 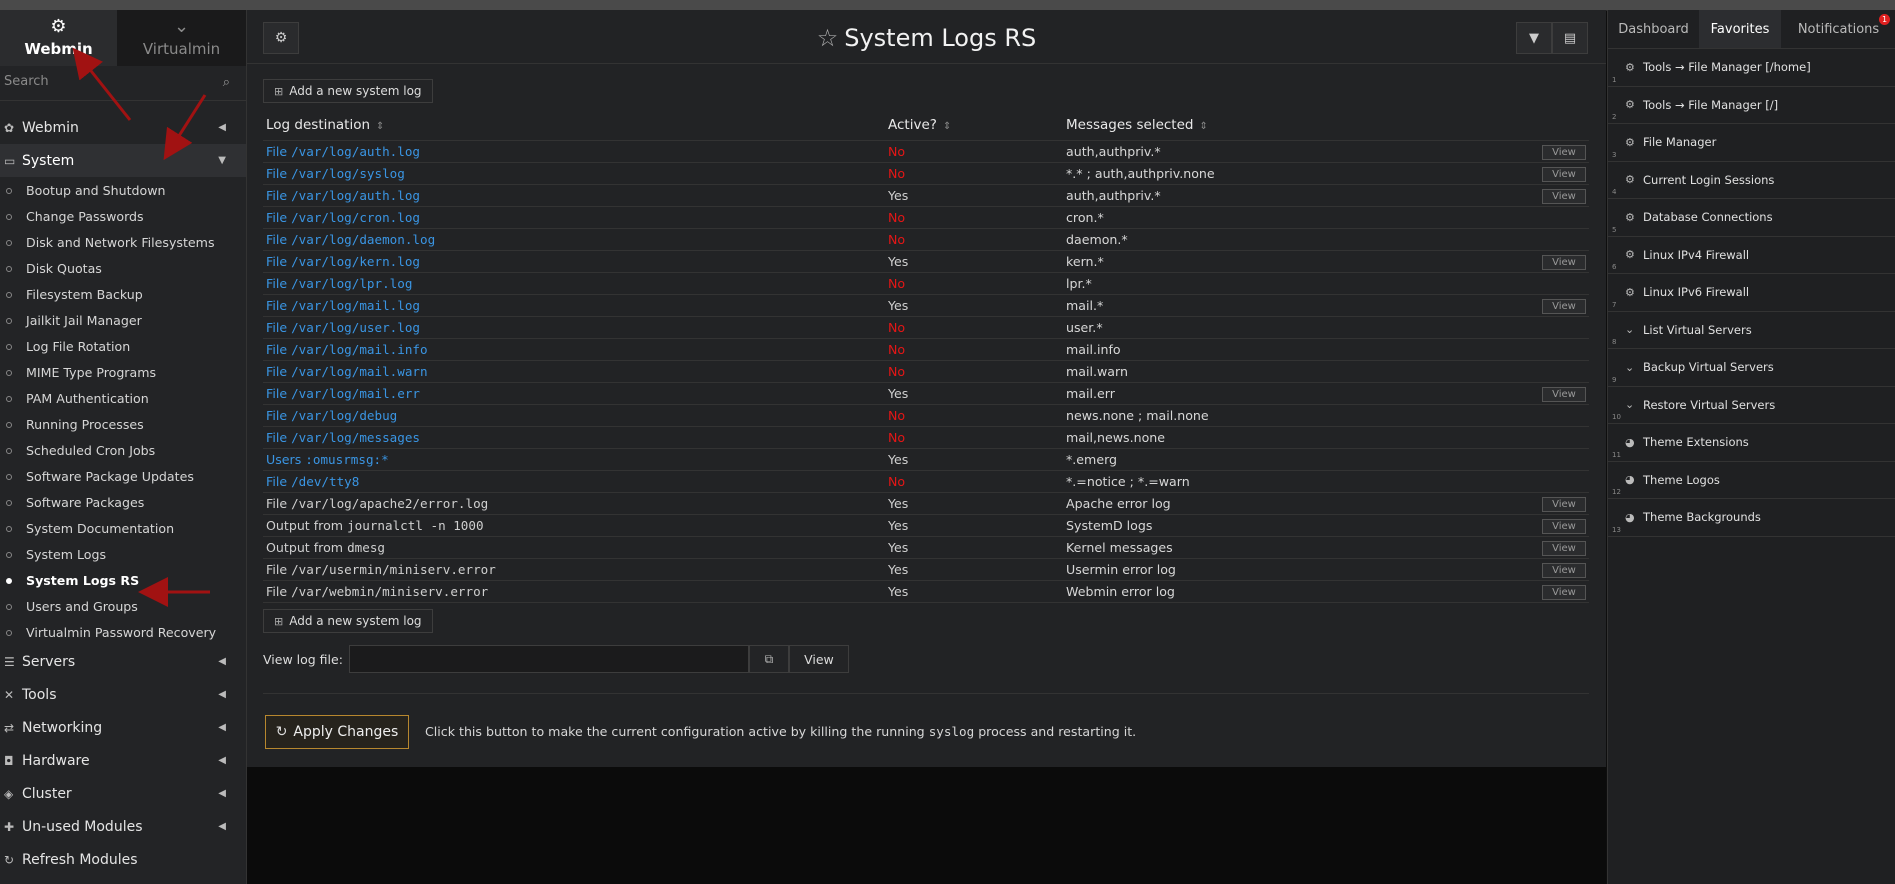 What do you see at coordinates (123, 580) in the screenshot?
I see `sidebar-item-system-logs-rs: System Logs RS` at bounding box center [123, 580].